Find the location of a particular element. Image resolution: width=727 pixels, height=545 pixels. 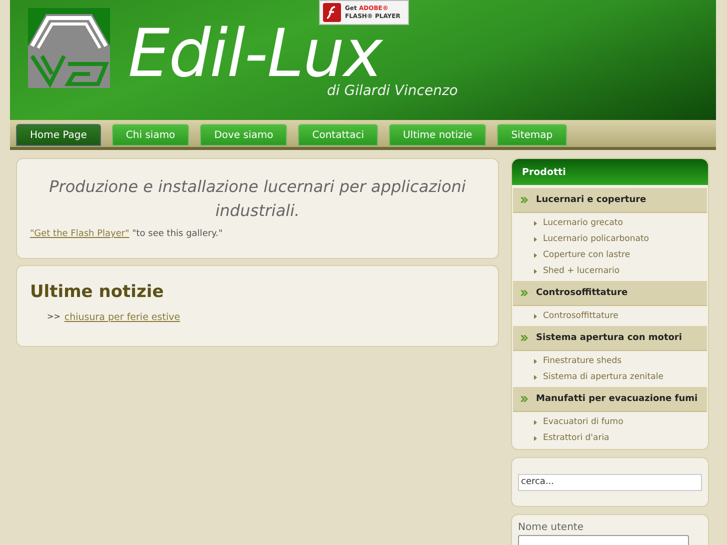

nav-tab: Sitemap is located at coordinates (532, 135).